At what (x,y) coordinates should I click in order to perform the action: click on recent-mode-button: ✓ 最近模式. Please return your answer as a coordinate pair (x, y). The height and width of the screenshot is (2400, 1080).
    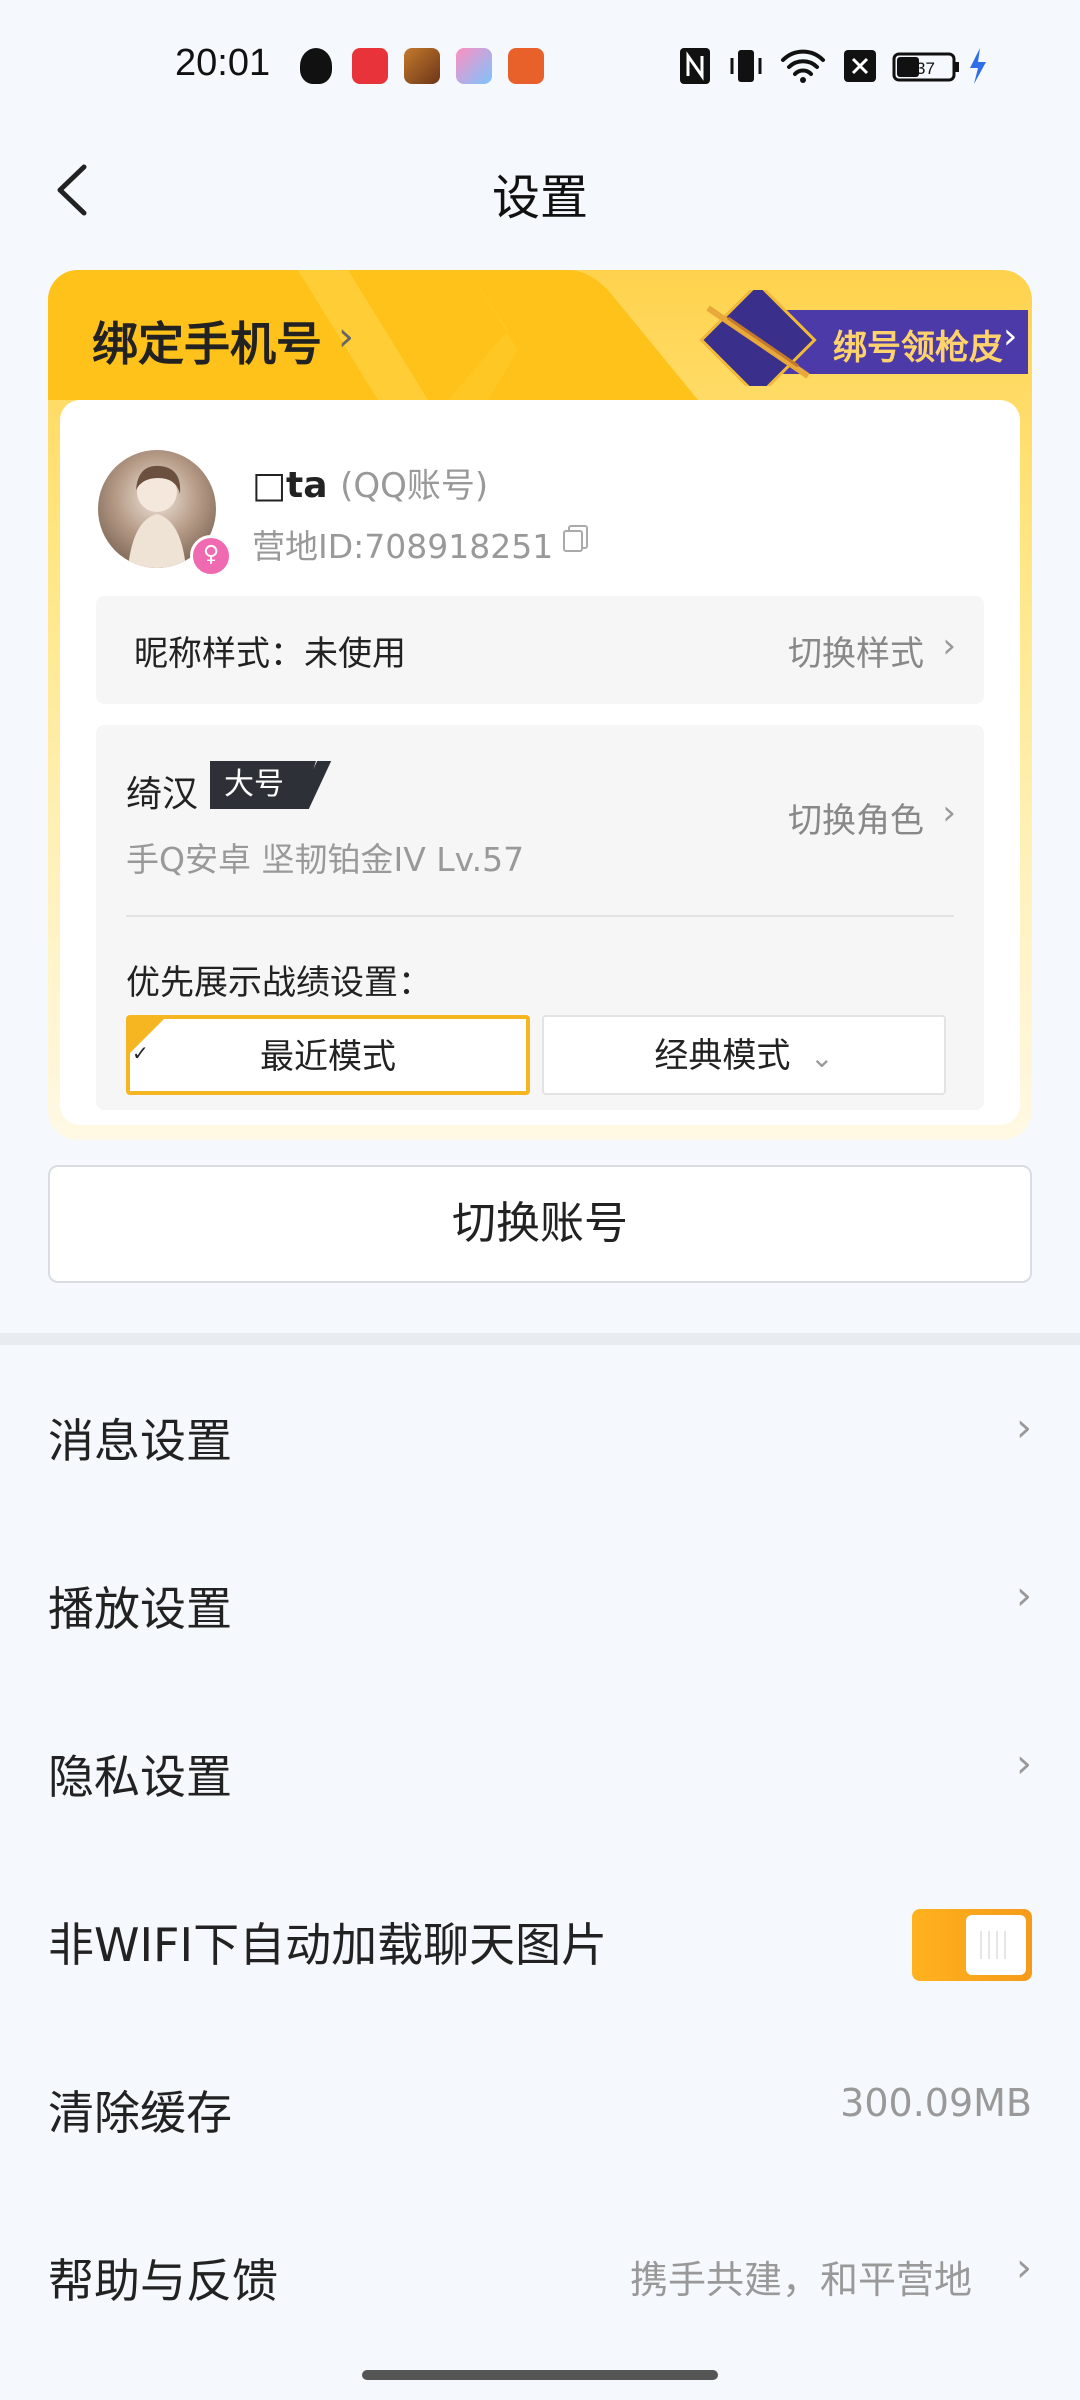
    Looking at the image, I should click on (328, 1055).